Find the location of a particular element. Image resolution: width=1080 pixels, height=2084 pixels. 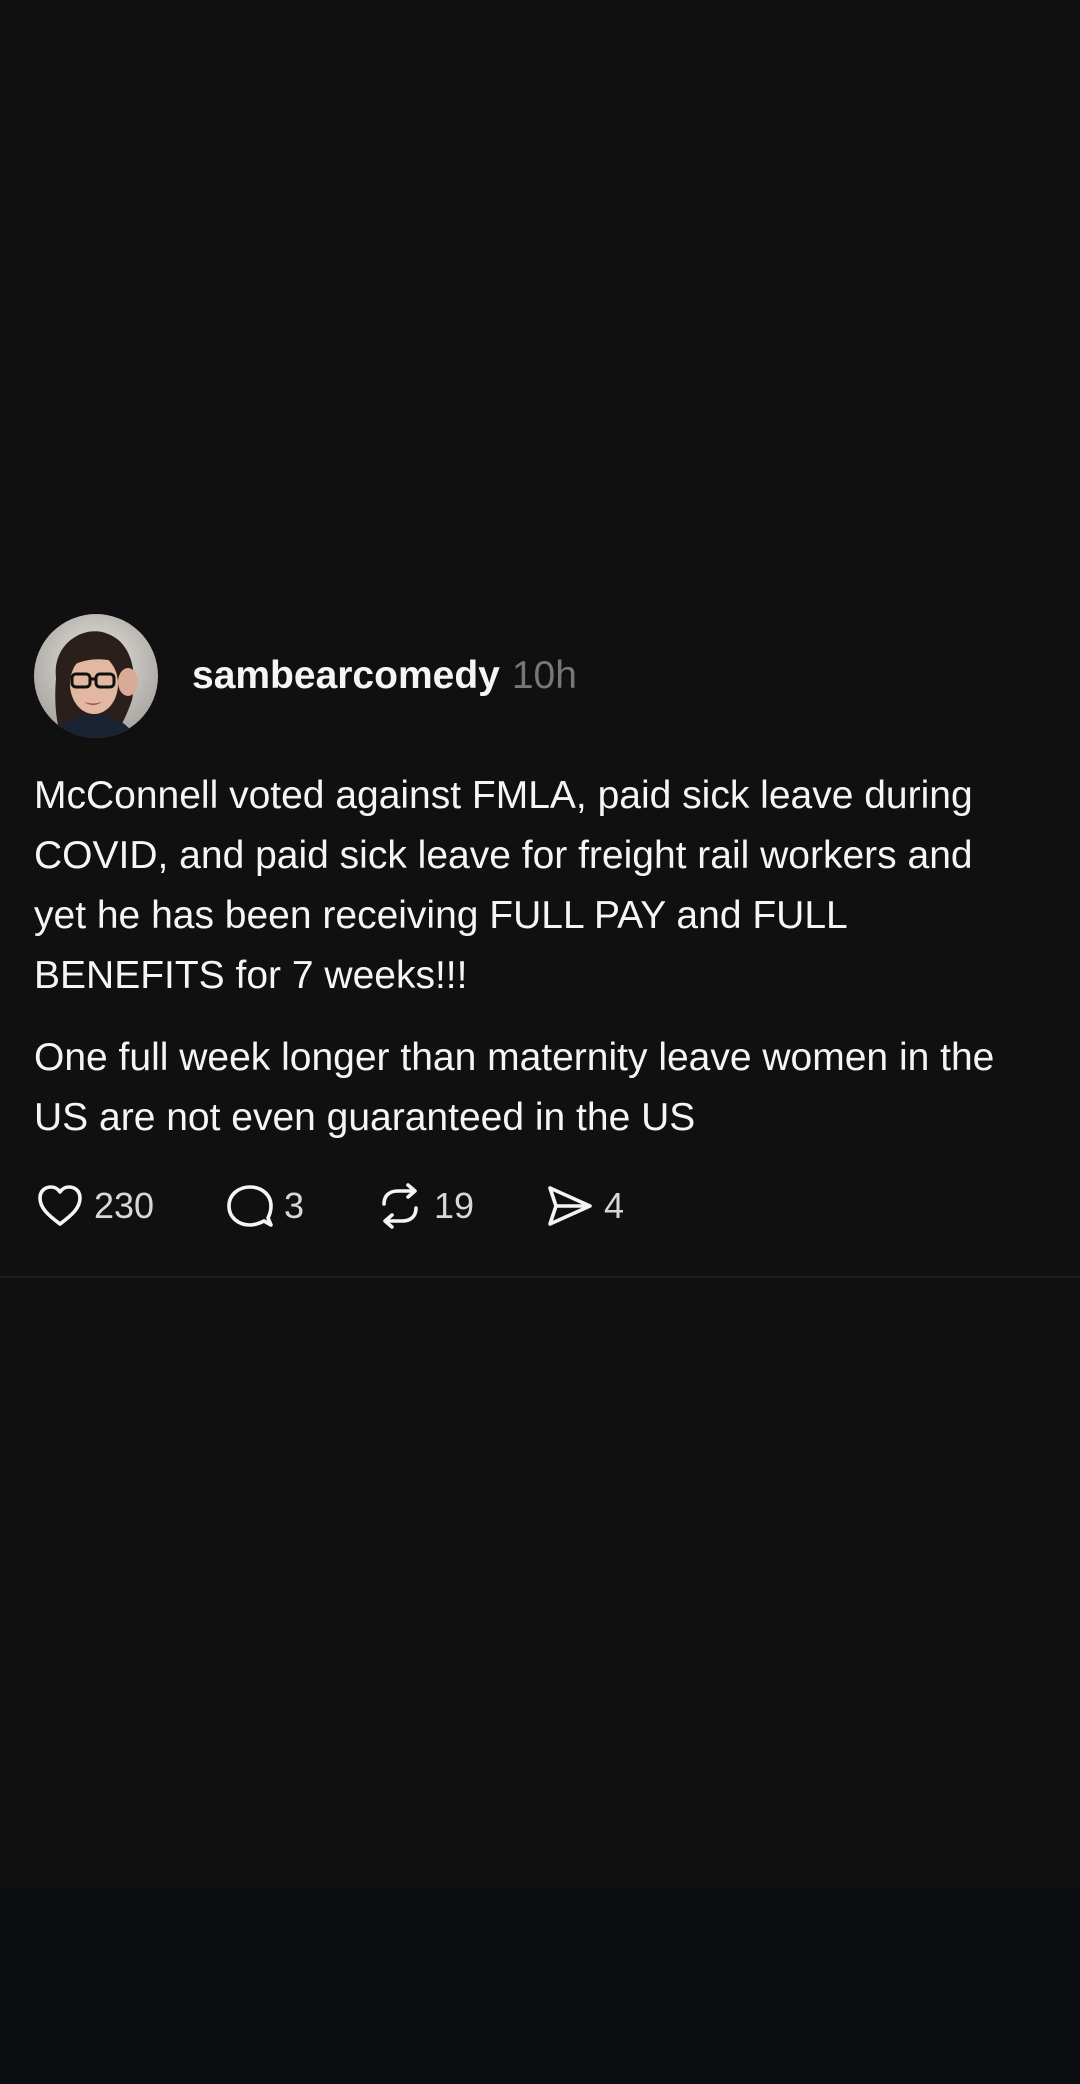

reply-count: 3 is located at coordinates (294, 1205).